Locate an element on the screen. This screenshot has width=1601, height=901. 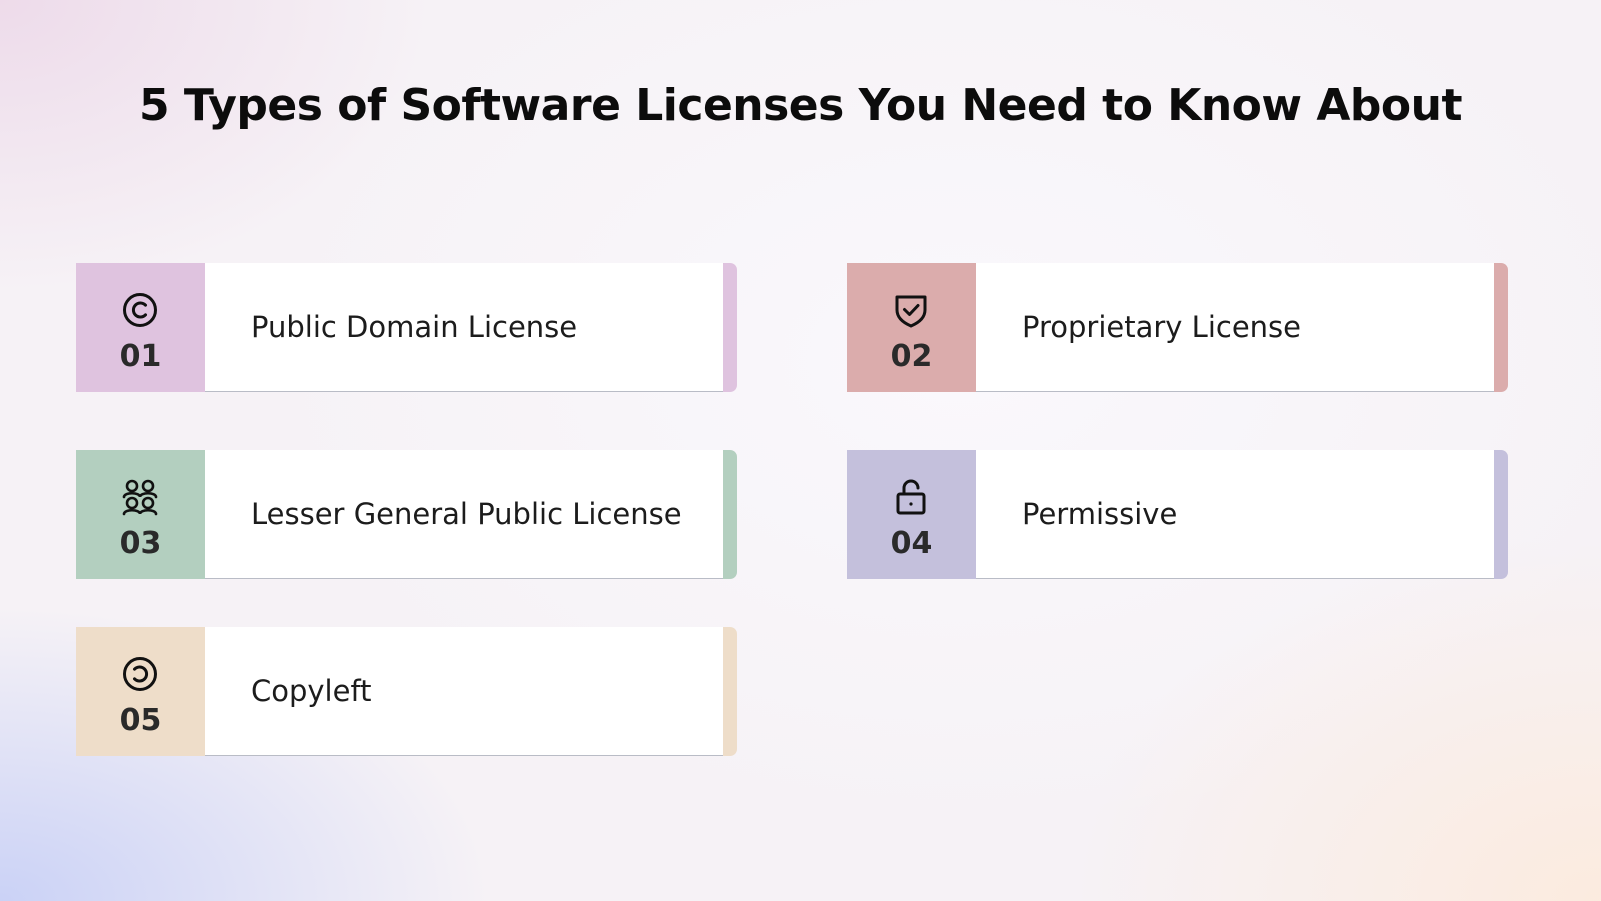
license-card-public-domain: 01 Public Domain License is located at coordinates (407, 327).